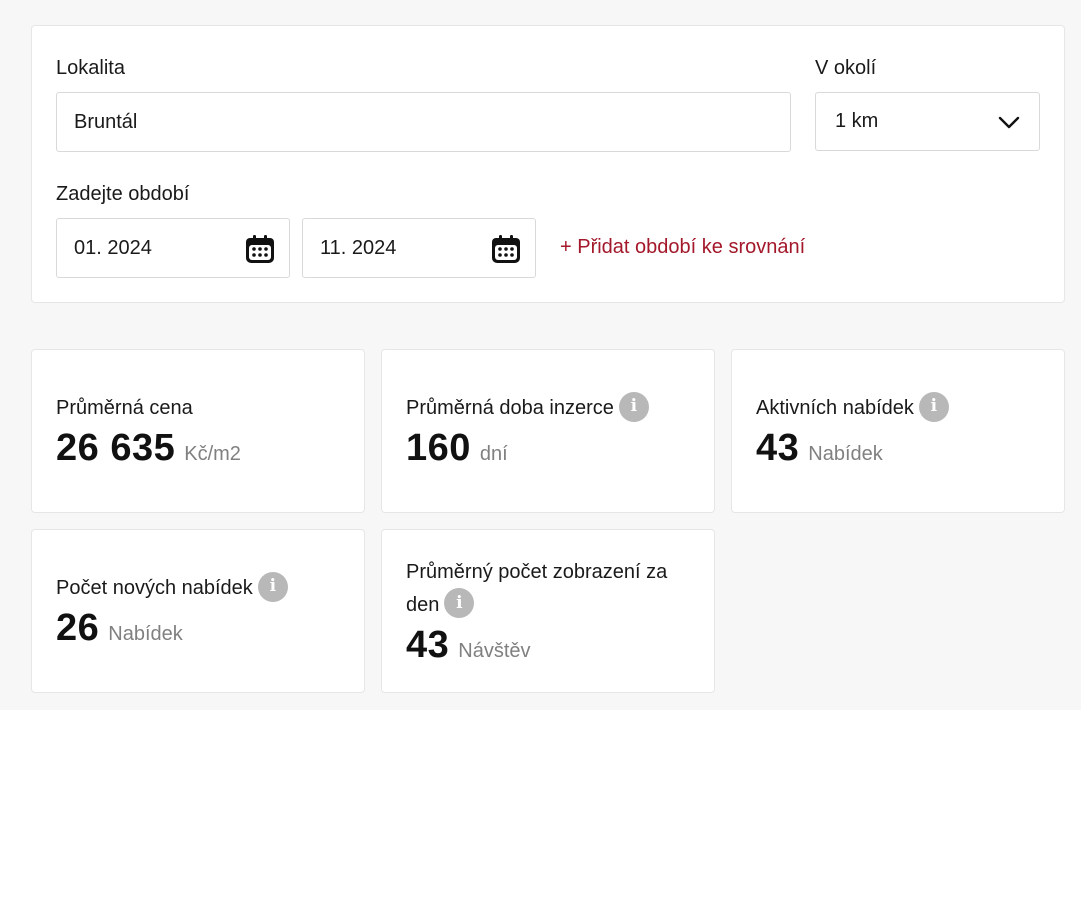 This screenshot has height=910, width=1081. Describe the element at coordinates (898, 431) in the screenshot. I see `stat-card-active-listings: Aktivních nabídek i 43 Nabídek` at that location.